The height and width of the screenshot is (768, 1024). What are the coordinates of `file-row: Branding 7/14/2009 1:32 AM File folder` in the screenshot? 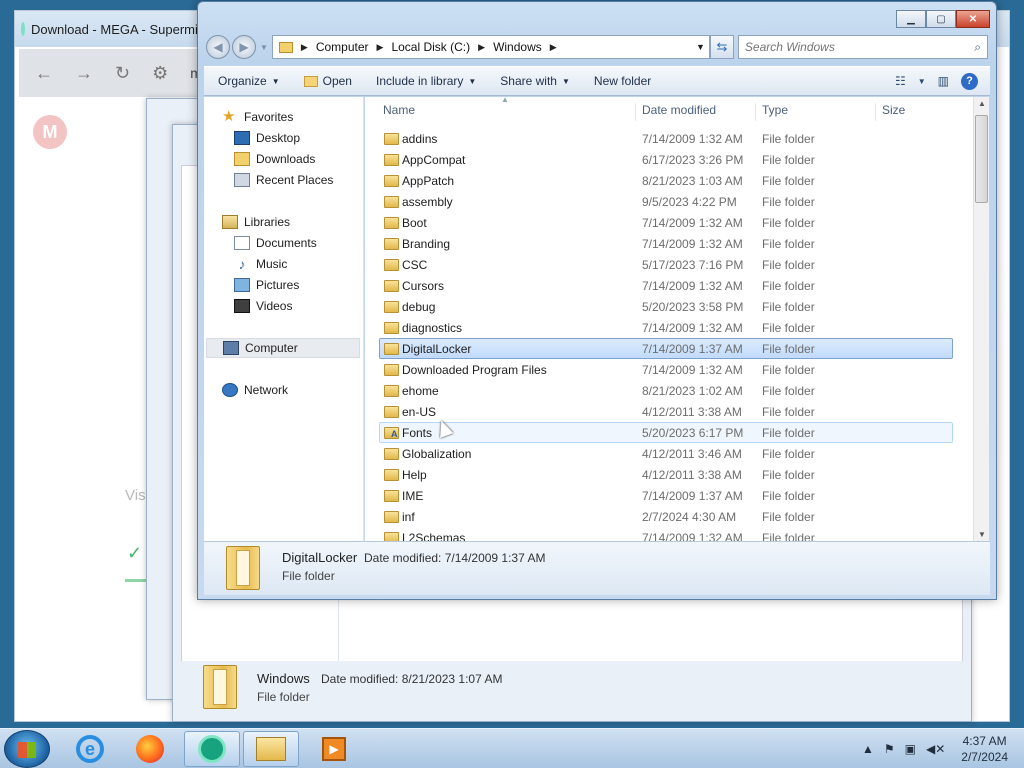 It's located at (666, 243).